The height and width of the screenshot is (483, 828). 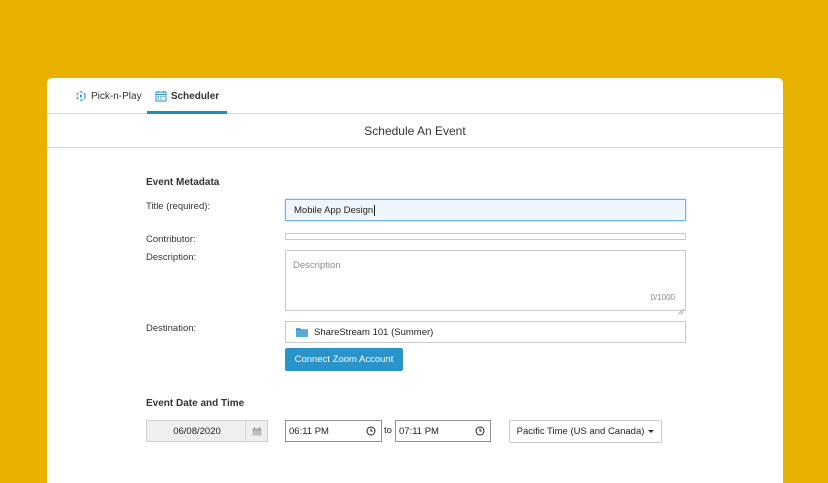 What do you see at coordinates (195, 96) in the screenshot?
I see `tab-scheduler-label: Scheduler` at bounding box center [195, 96].